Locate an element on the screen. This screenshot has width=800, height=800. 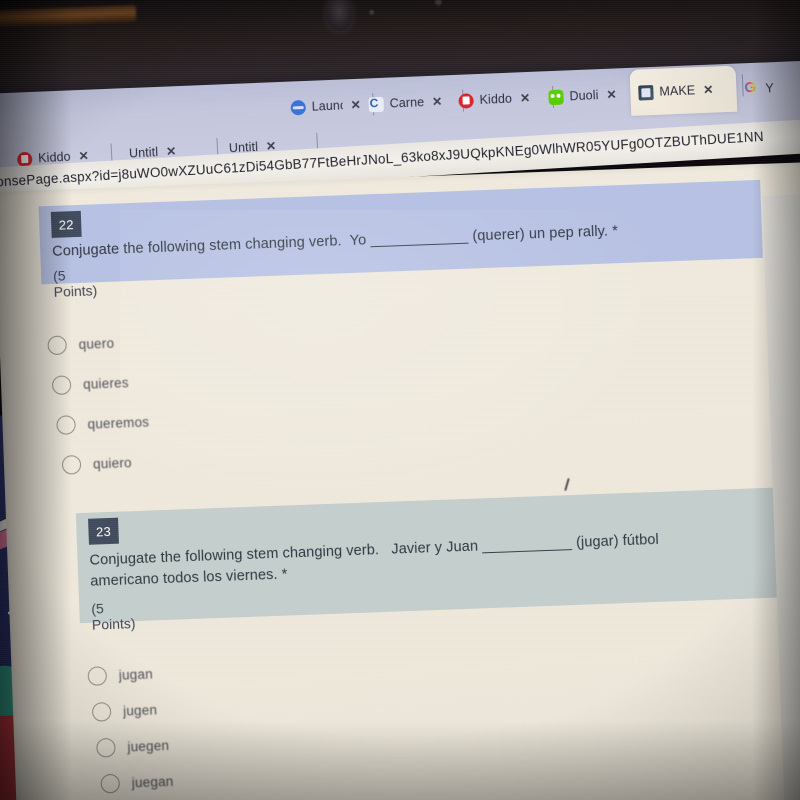
option-label: quieres is located at coordinates (106, 383).